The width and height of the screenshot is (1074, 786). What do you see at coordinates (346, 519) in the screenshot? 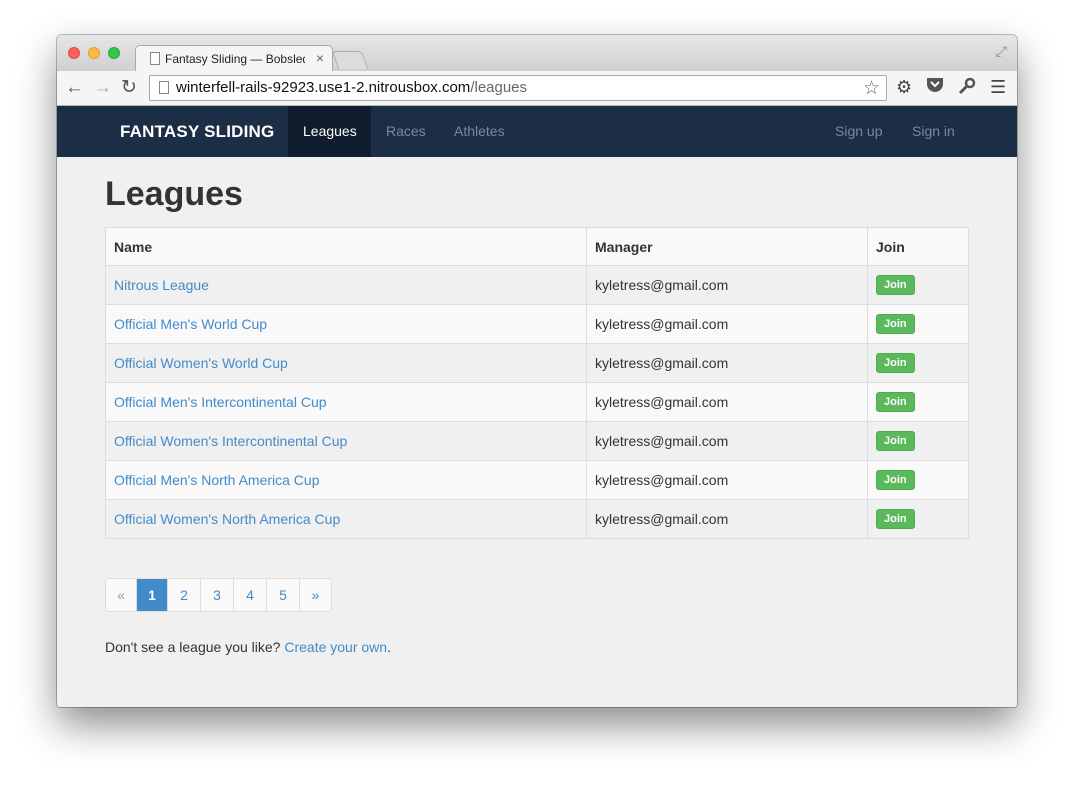
I see `league-name-cell: Official Women's North America Cup` at bounding box center [346, 519].